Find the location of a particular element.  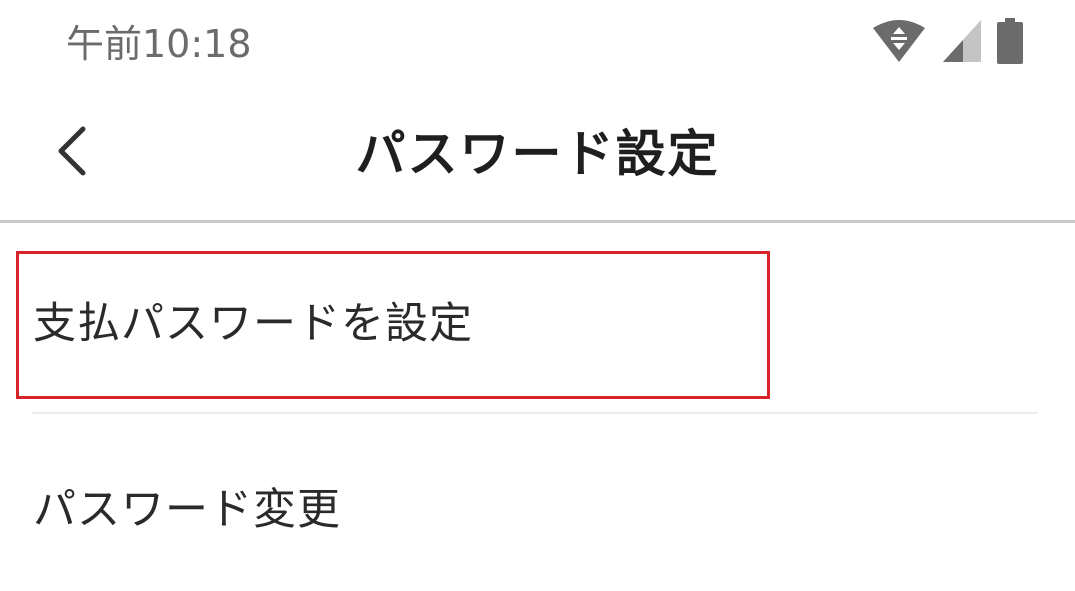

page-title: パスワード設定 is located at coordinates (537, 154).